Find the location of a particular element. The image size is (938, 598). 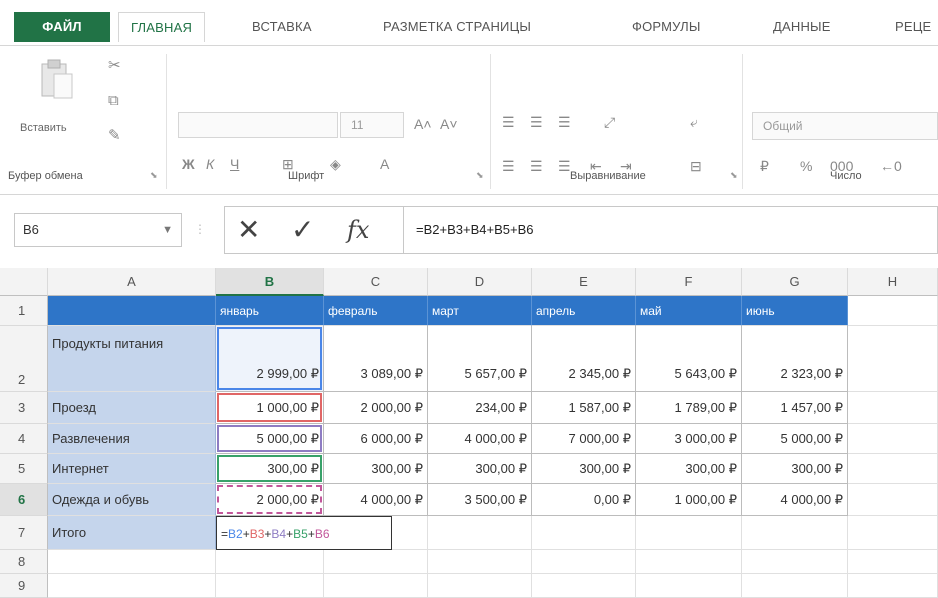

value-cell: 2 000,00 ₽ is located at coordinates (376, 408).